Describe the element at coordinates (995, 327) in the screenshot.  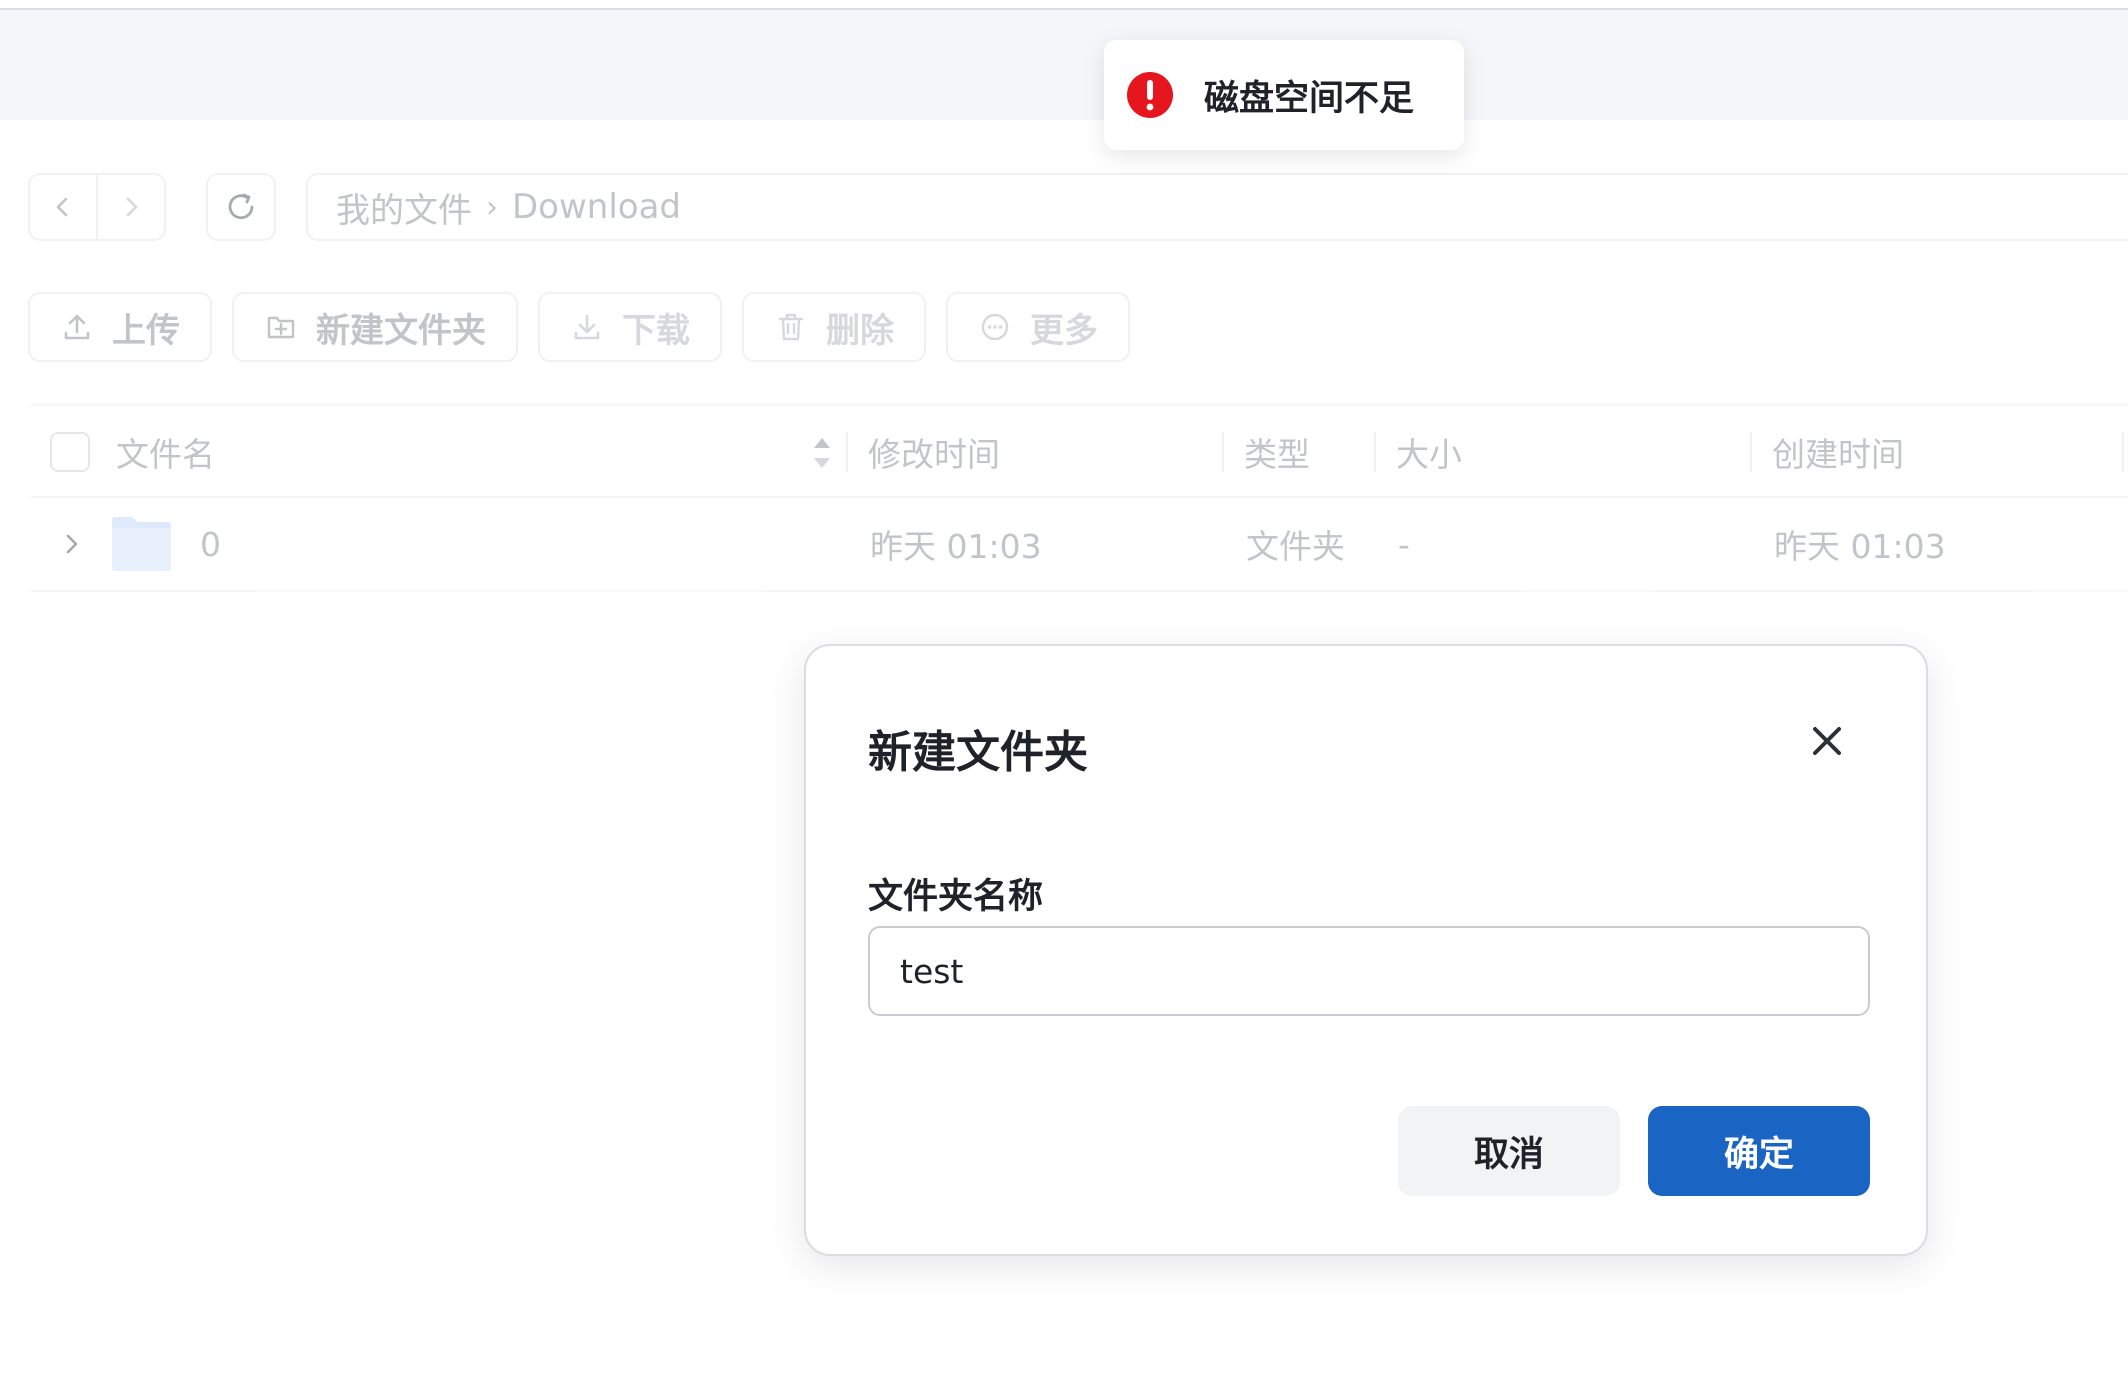
I see `more-icon` at that location.